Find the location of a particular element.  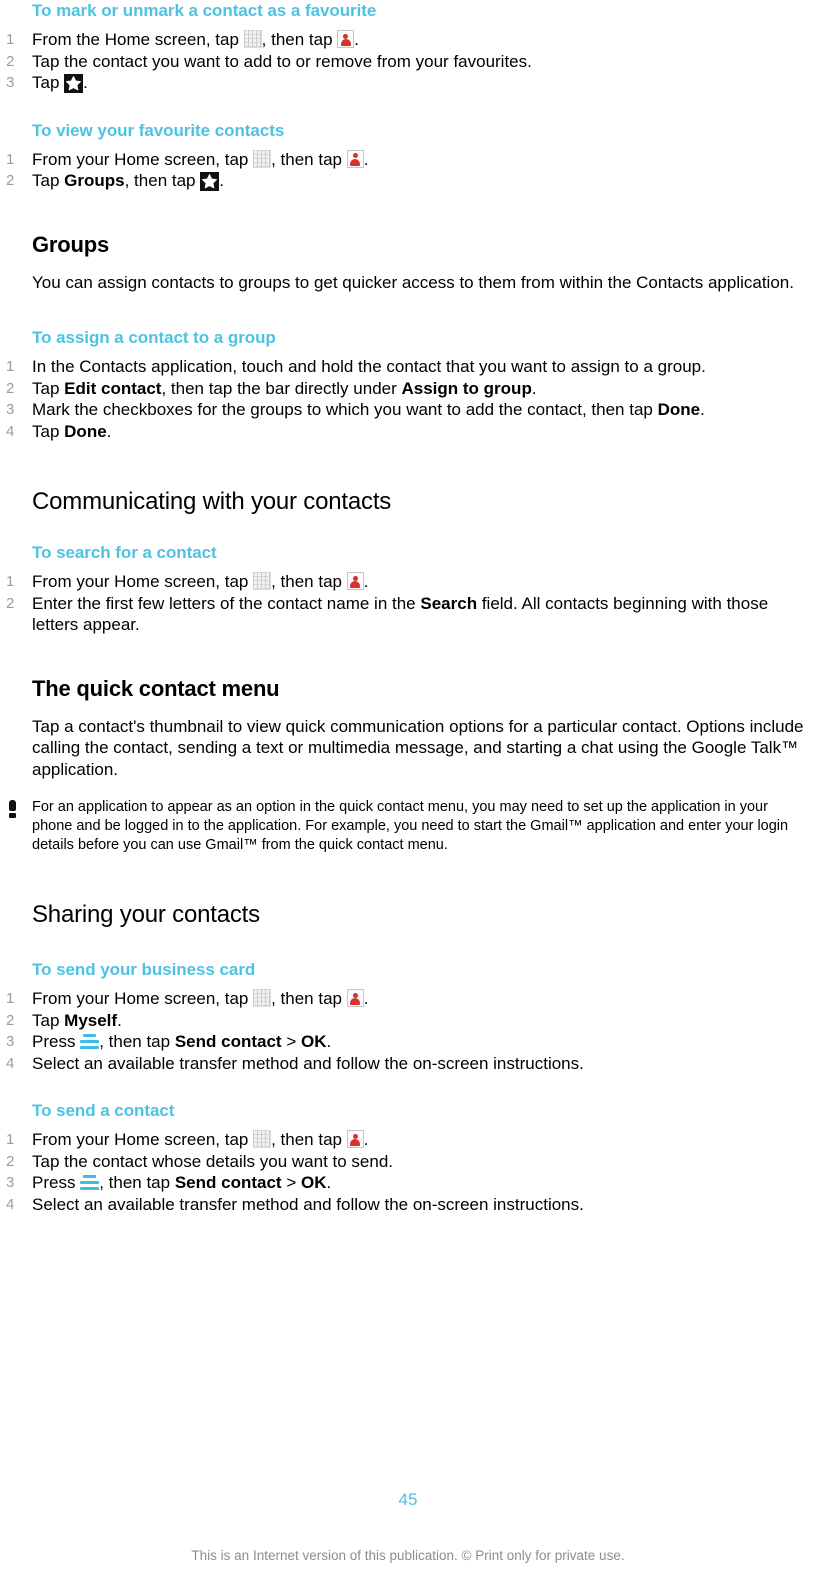

step-text-bold: Edit contact is located at coordinates (113, 388).